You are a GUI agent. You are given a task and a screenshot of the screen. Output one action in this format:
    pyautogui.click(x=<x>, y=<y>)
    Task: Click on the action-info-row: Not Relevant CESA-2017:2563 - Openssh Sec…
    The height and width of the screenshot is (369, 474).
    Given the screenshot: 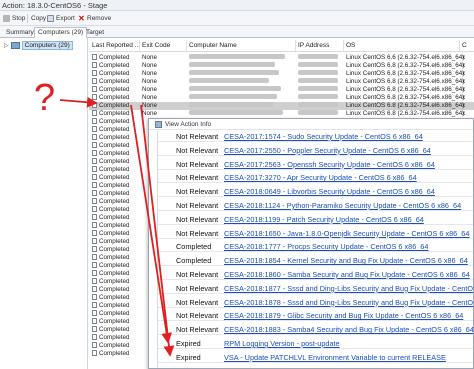 What is the action you would take?
    pyautogui.click(x=315, y=164)
    